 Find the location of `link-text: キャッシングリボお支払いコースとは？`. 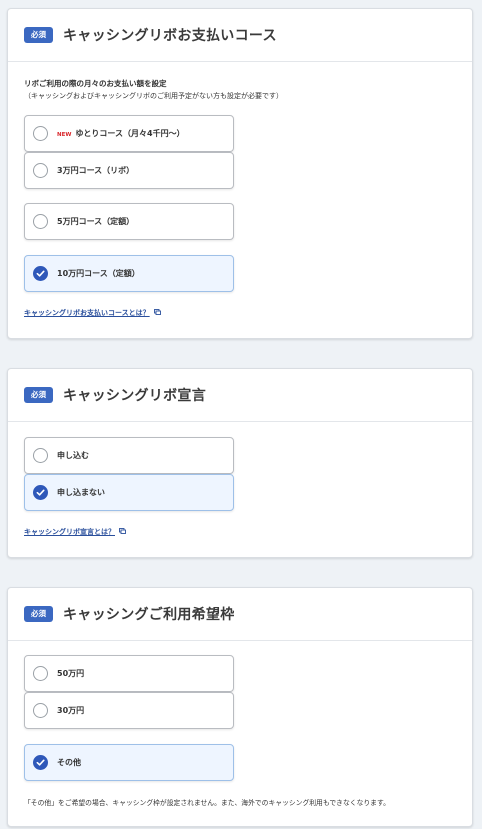

link-text: キャッシングリボお支払いコースとは？ is located at coordinates (87, 313).